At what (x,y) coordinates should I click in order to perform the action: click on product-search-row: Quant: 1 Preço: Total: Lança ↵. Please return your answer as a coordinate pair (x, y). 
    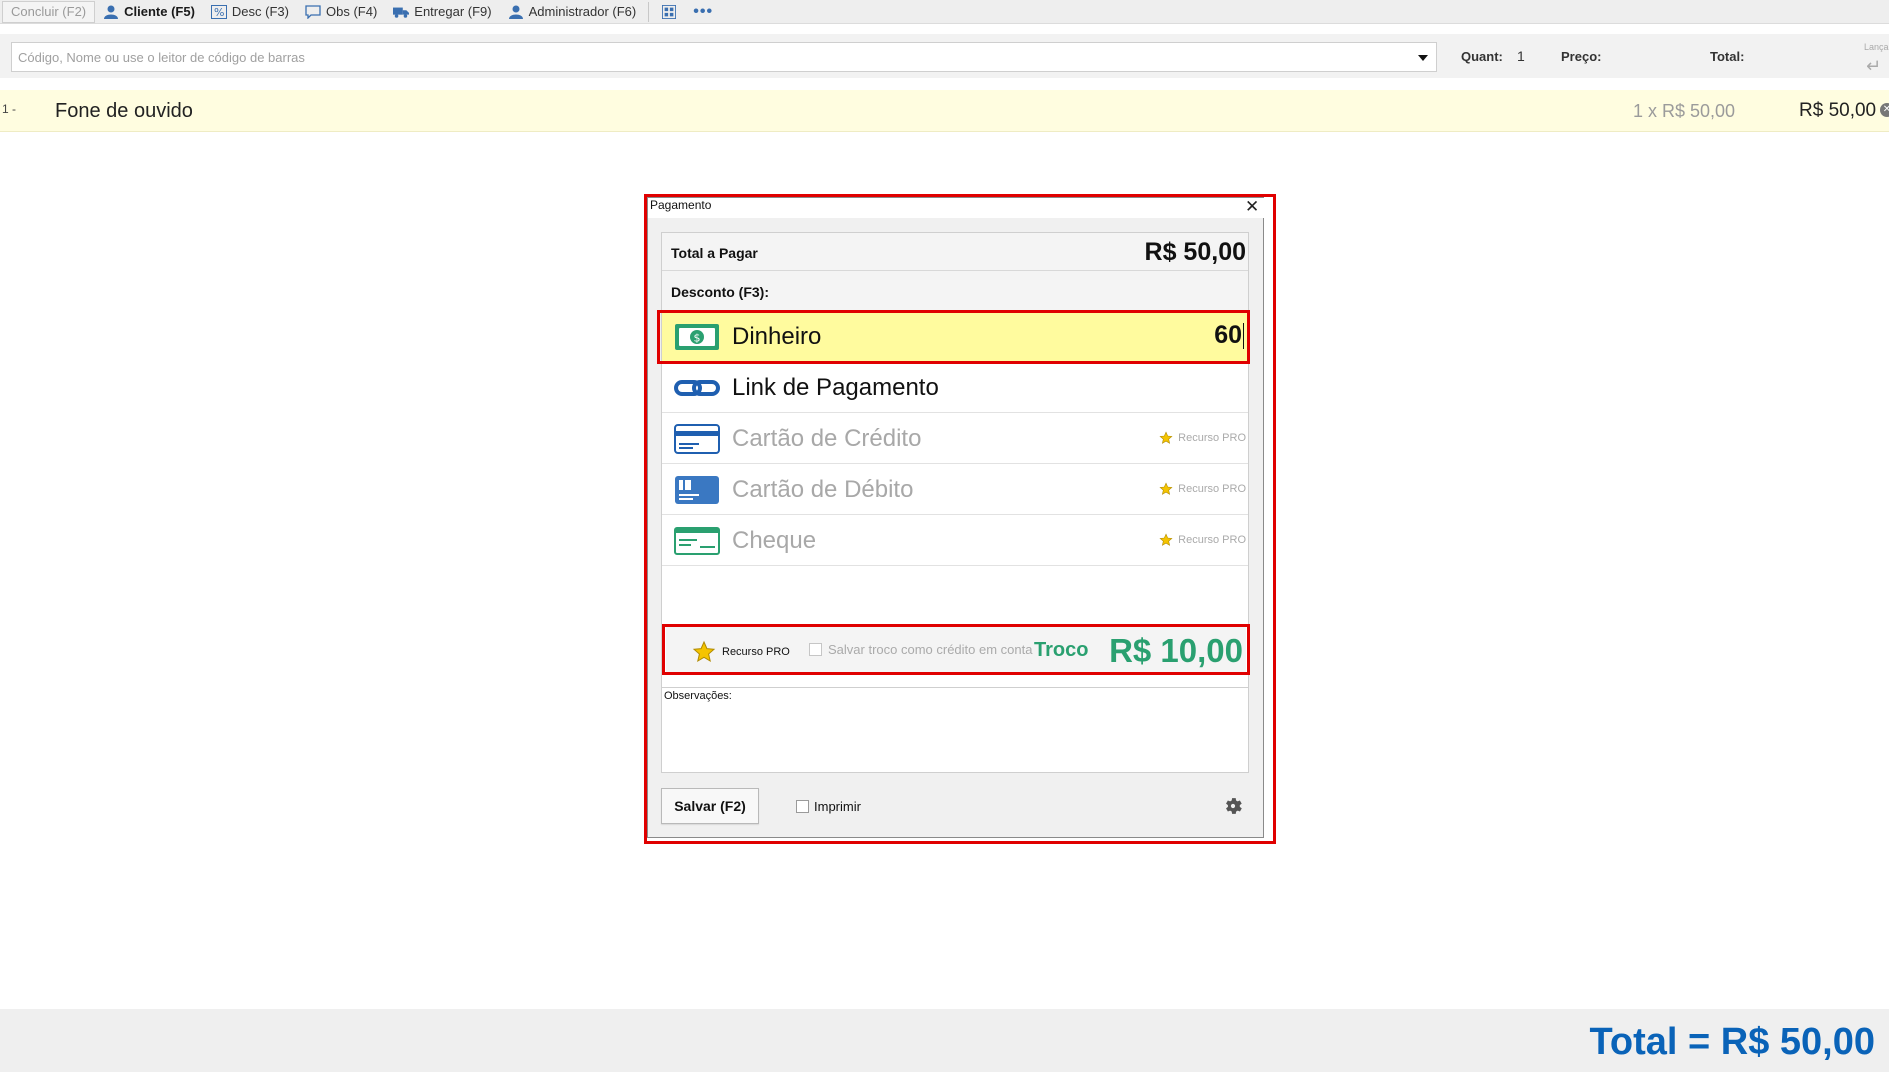
    Looking at the image, I should click on (944, 56).